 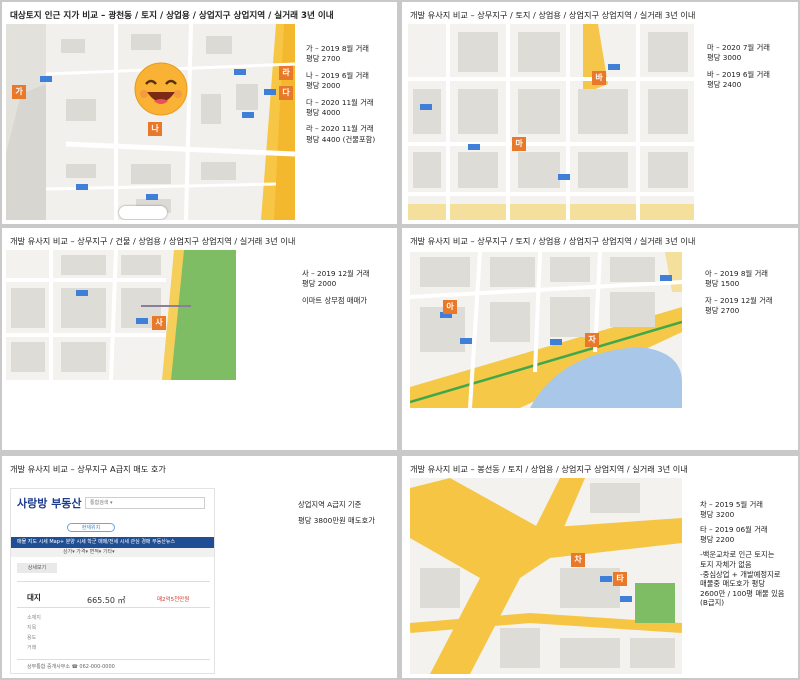 I want to click on listing-area: 665.50 ㎡, so click(x=106, y=600).